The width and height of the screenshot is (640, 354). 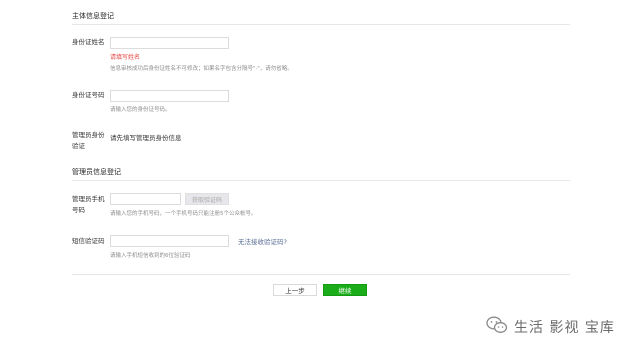 What do you see at coordinates (169, 241) in the screenshot?
I see `sms-code-input` at bounding box center [169, 241].